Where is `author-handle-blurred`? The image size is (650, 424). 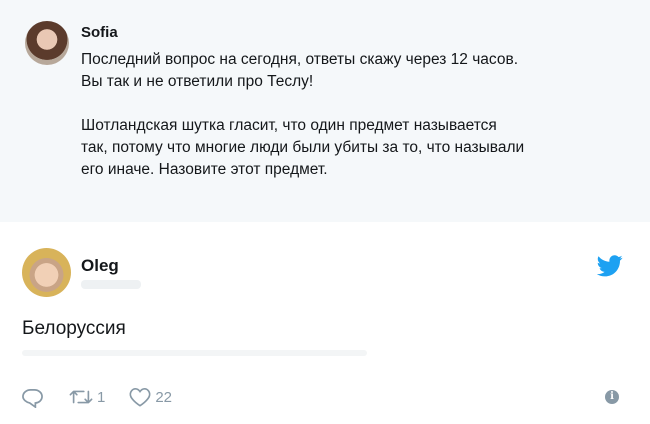
author-handle-blurred is located at coordinates (111, 284).